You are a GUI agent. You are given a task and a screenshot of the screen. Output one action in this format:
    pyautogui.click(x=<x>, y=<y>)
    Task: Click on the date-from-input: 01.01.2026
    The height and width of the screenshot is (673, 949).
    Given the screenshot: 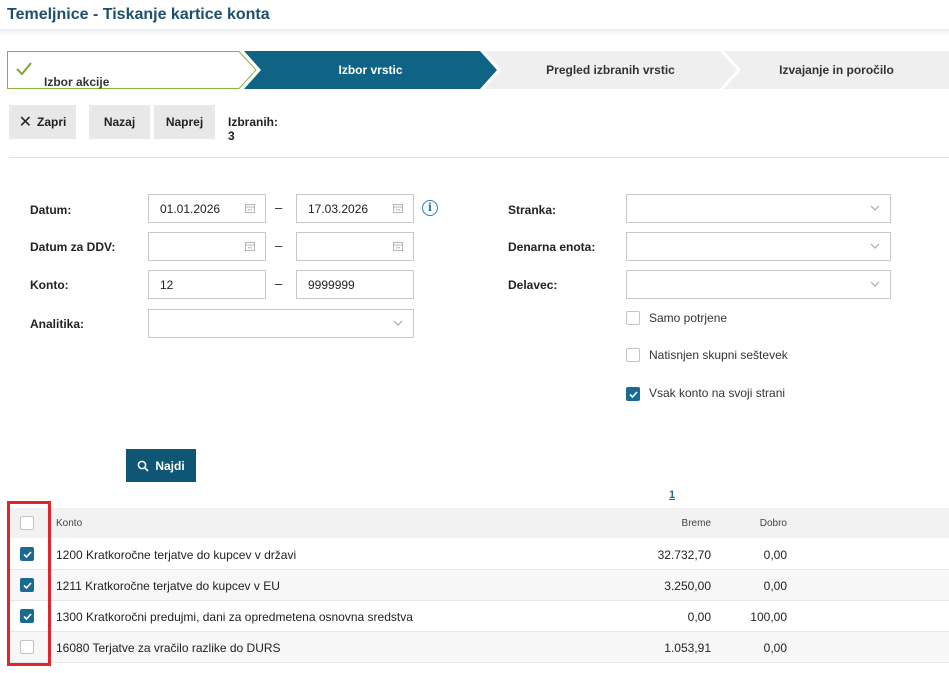 What is the action you would take?
    pyautogui.click(x=207, y=208)
    